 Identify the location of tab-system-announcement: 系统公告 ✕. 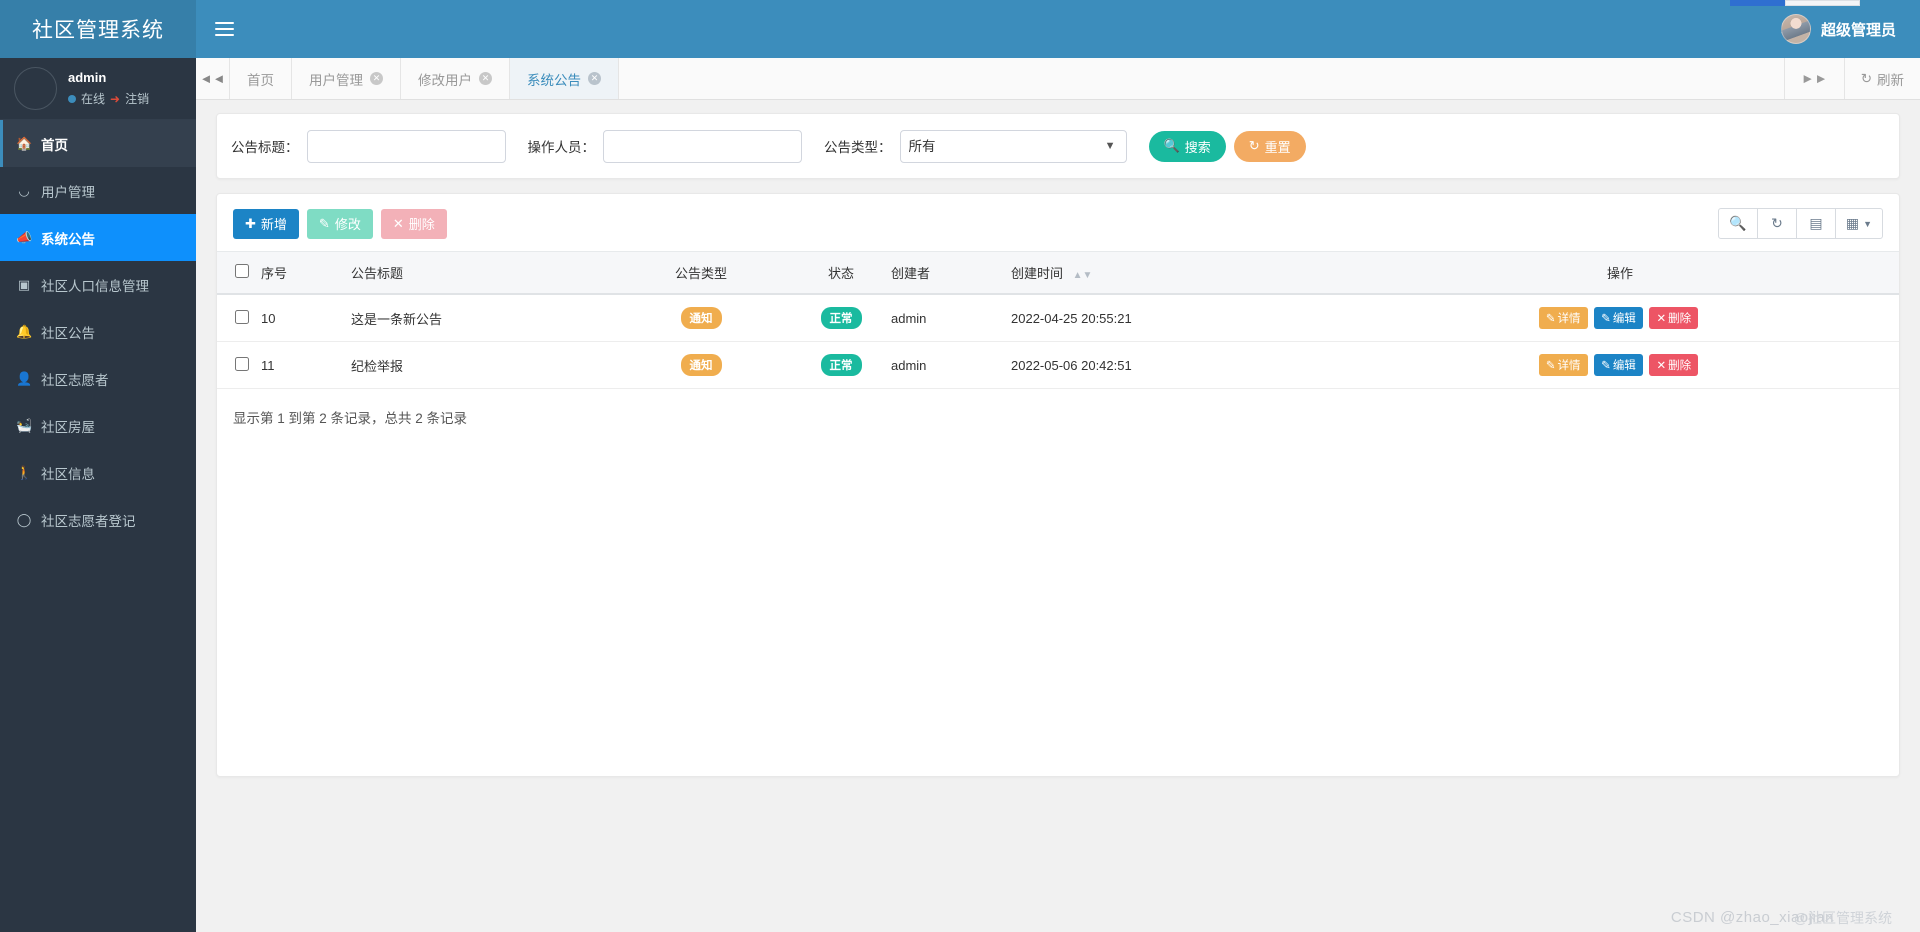
(564, 78).